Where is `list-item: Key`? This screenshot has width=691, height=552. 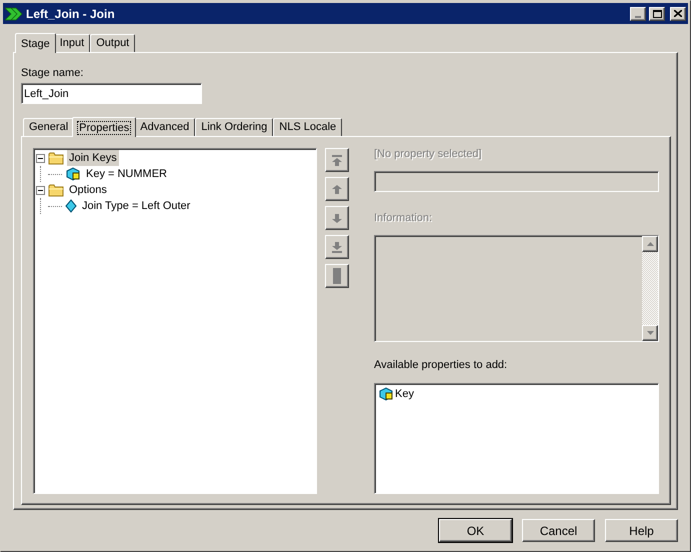
list-item: Key is located at coordinates (404, 394).